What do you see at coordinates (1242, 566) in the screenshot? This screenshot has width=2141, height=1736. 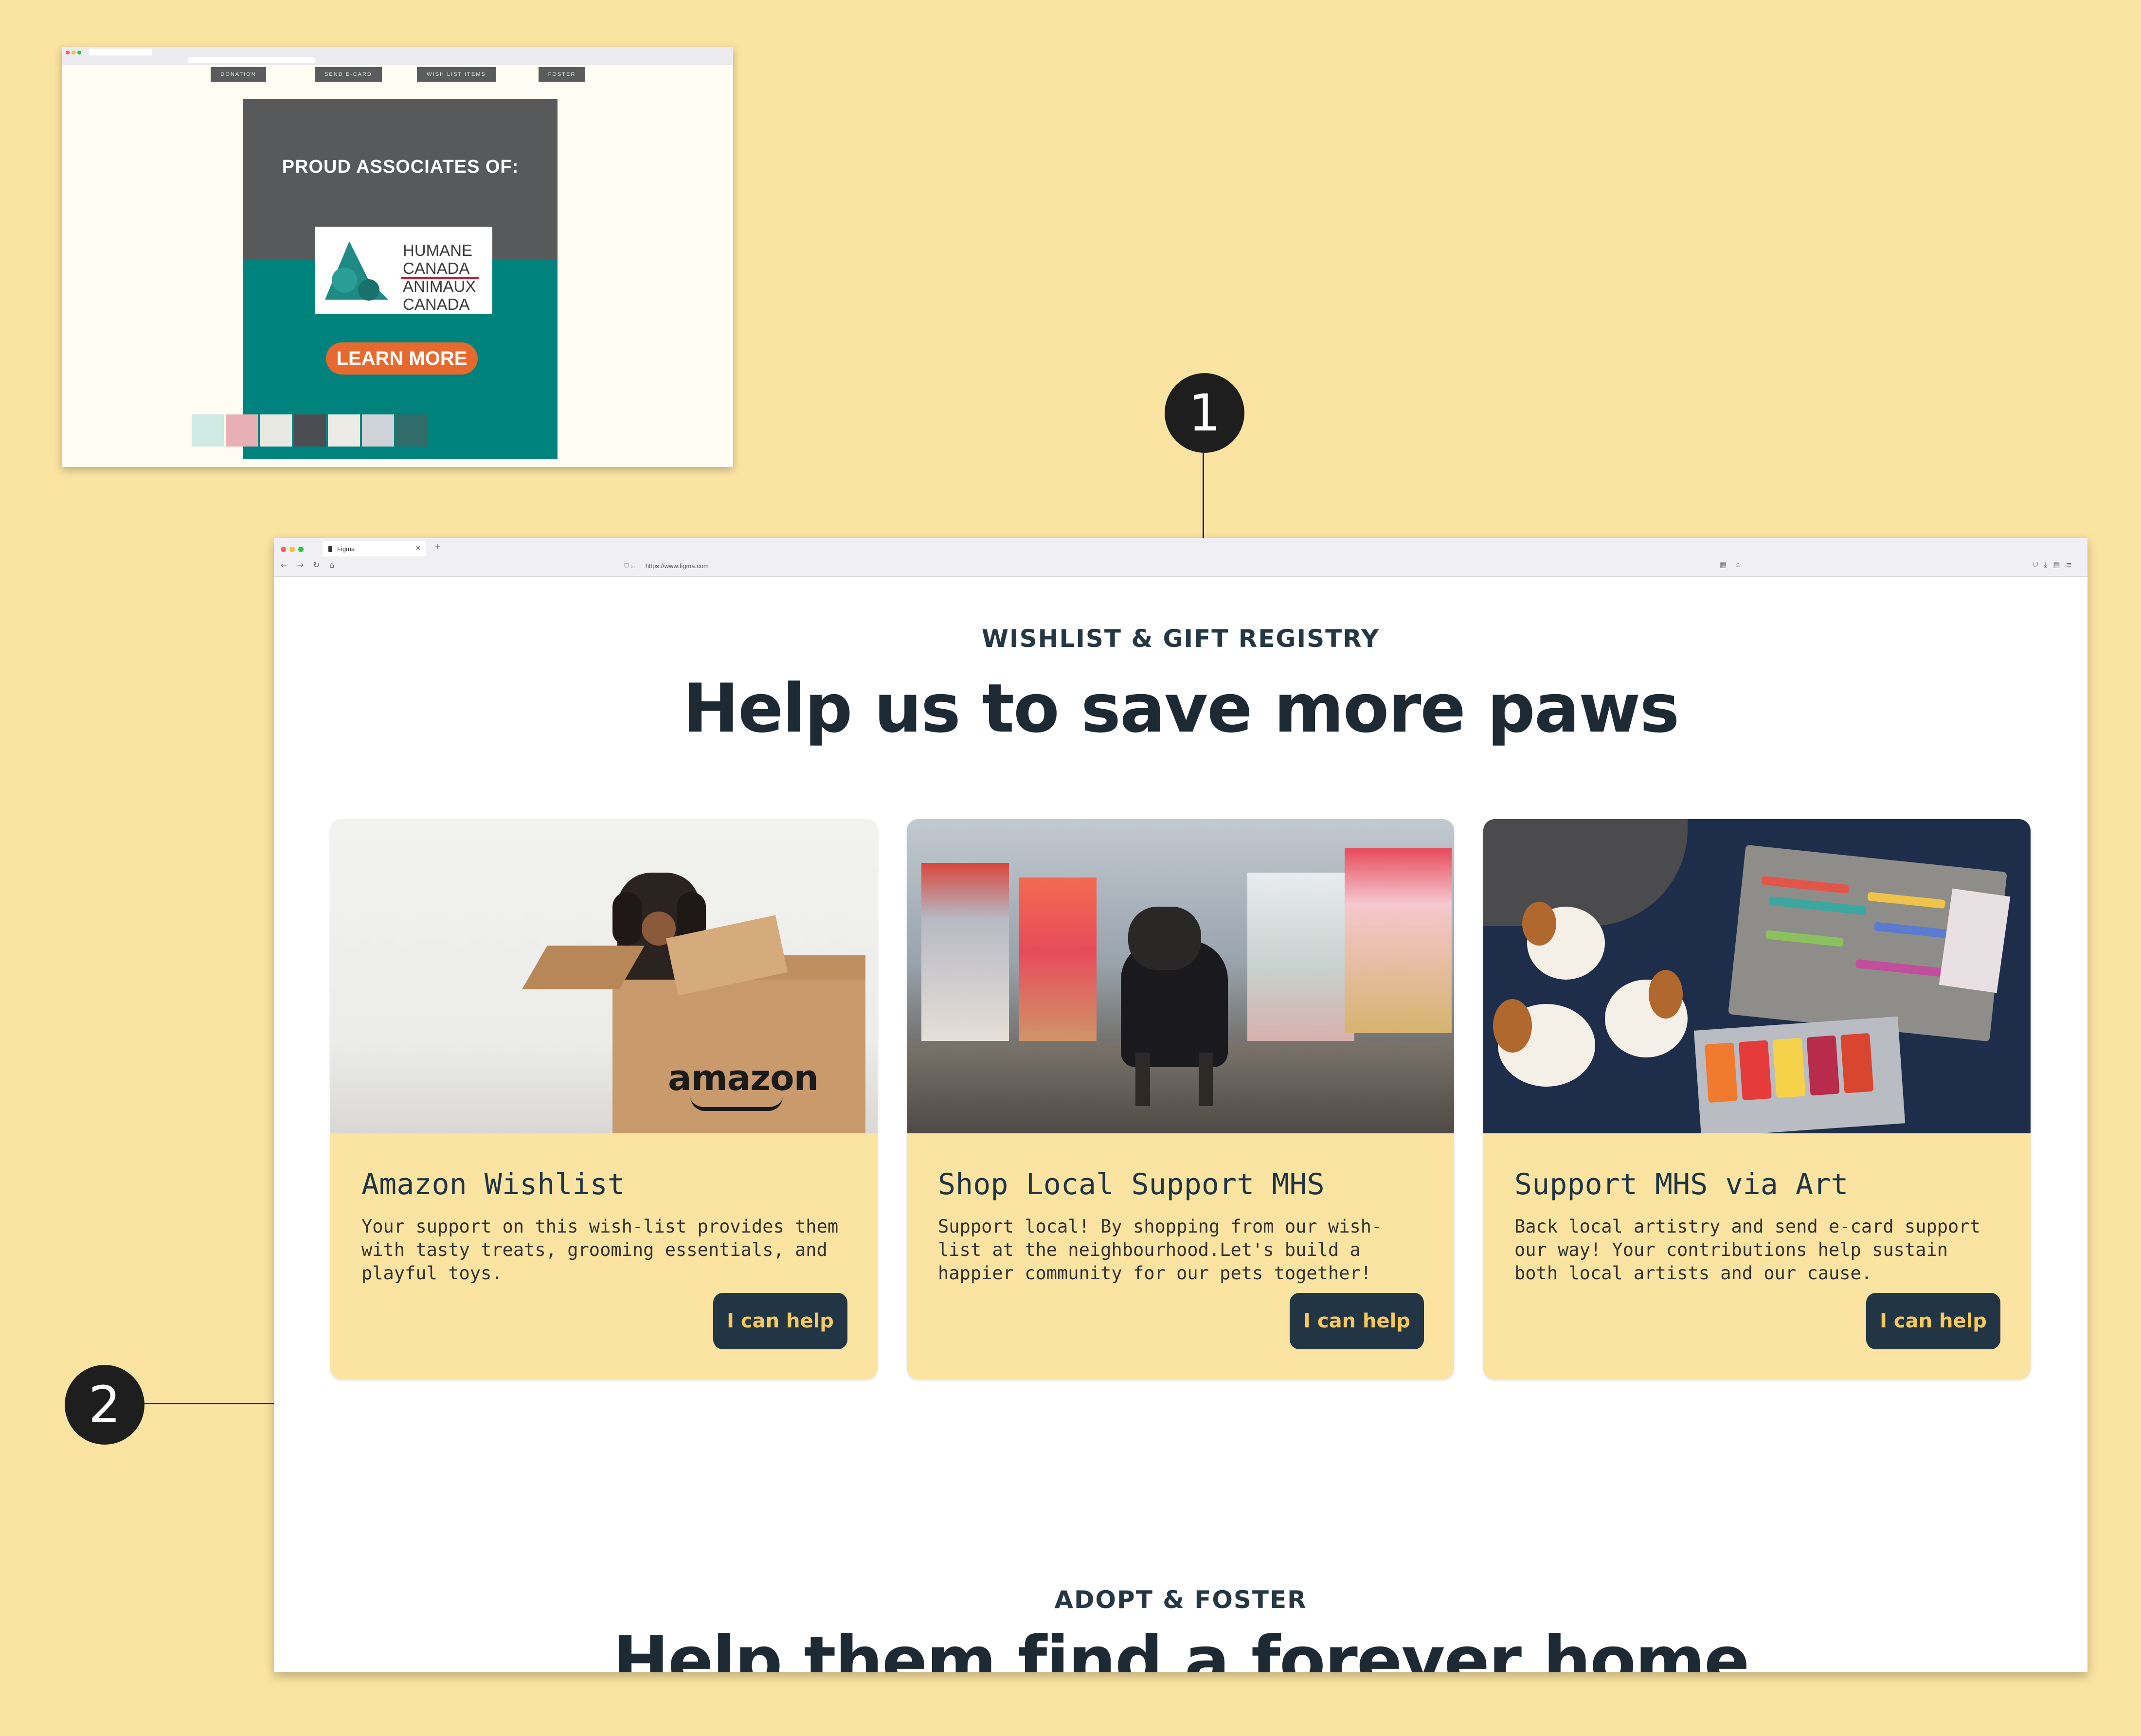 I see `url-bar: ⛉ ⊡ https://www.figma.com` at bounding box center [1242, 566].